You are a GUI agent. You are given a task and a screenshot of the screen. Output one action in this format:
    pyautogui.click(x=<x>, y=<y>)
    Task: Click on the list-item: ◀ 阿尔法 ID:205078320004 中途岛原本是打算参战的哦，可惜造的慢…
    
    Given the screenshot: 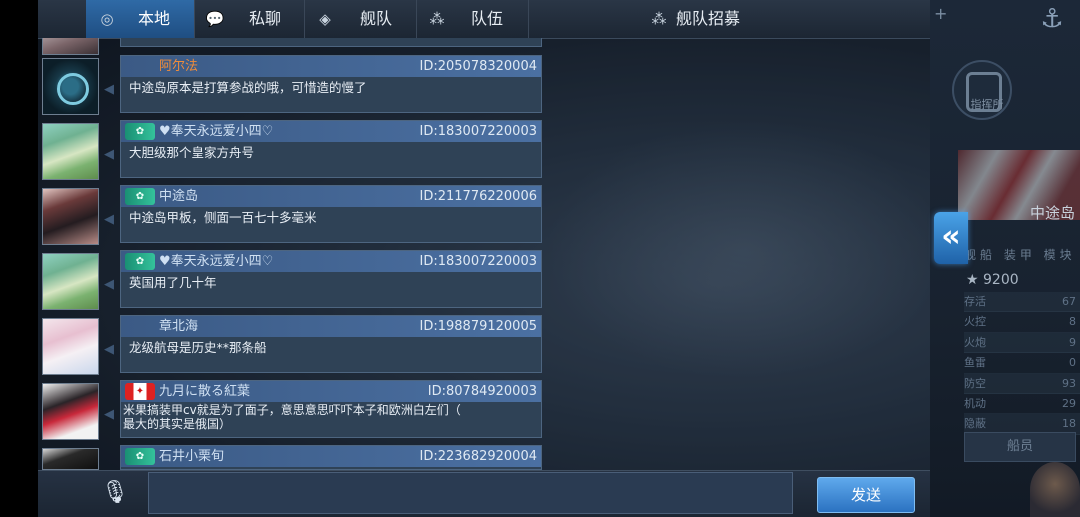 What is the action you would take?
    pyautogui.click(x=292, y=85)
    